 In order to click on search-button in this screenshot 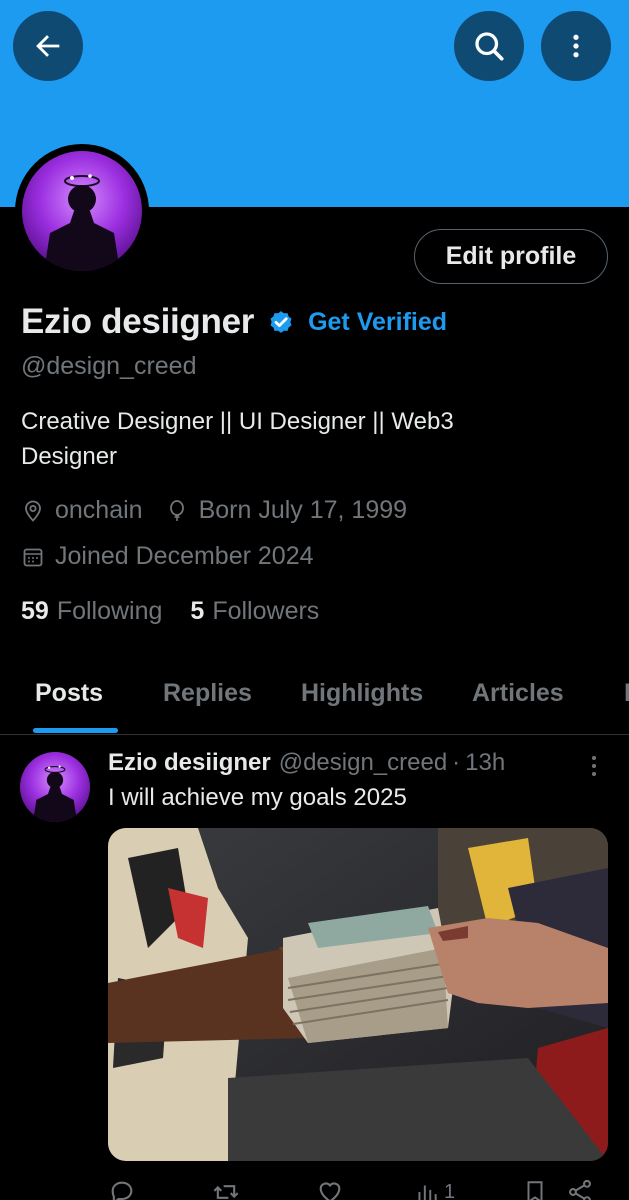, I will do `click(489, 46)`.